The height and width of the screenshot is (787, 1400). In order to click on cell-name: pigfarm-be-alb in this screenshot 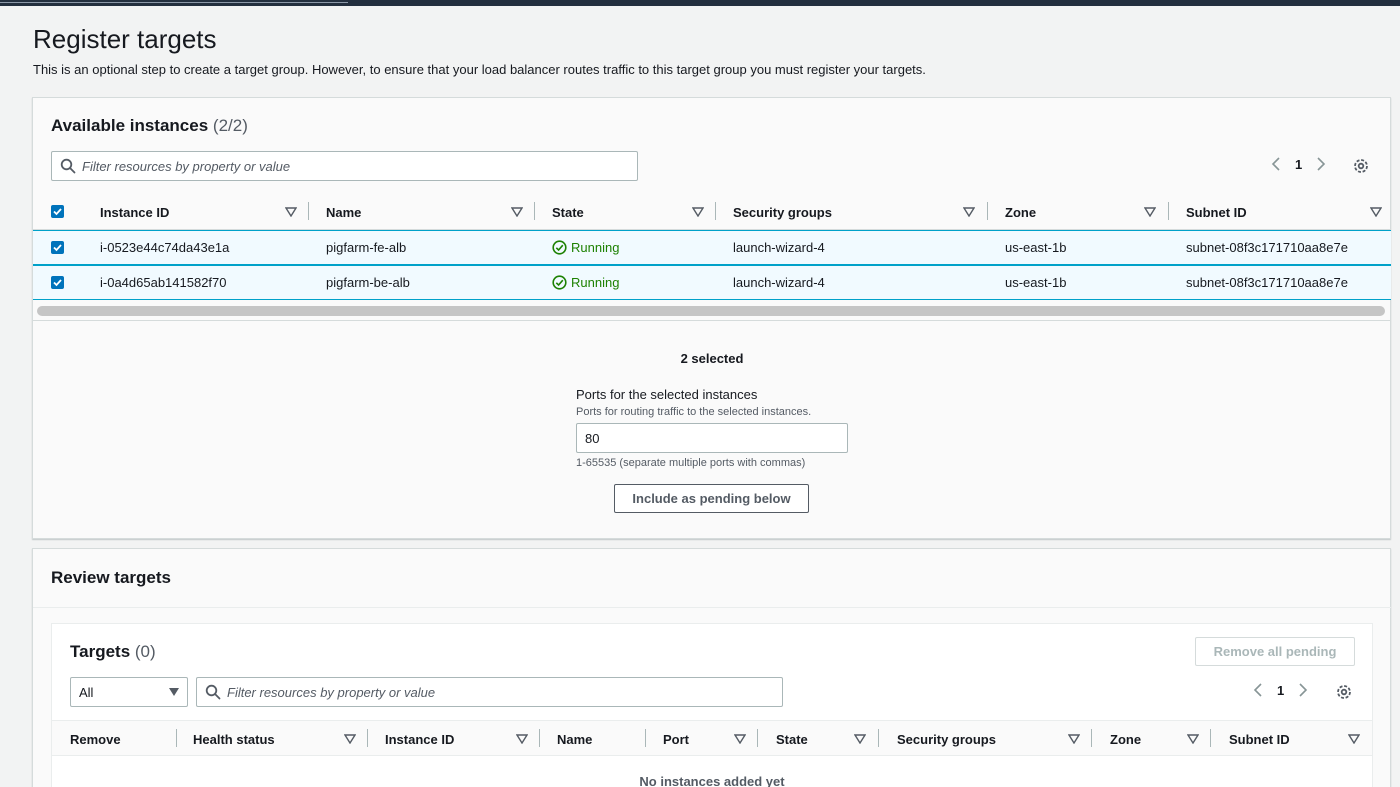, I will do `click(368, 282)`.